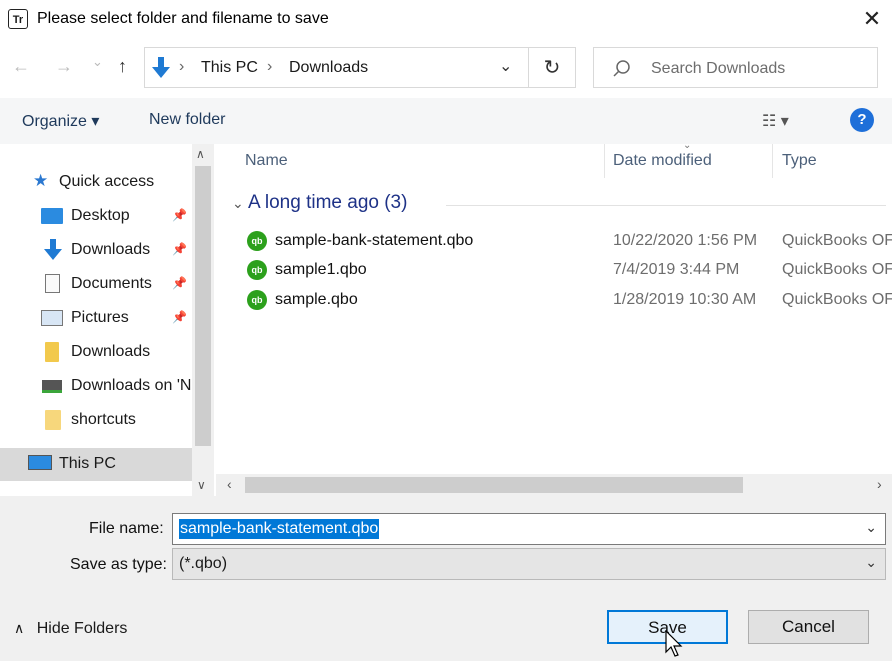  What do you see at coordinates (872, 19) in the screenshot?
I see `close-icon: ✕` at bounding box center [872, 19].